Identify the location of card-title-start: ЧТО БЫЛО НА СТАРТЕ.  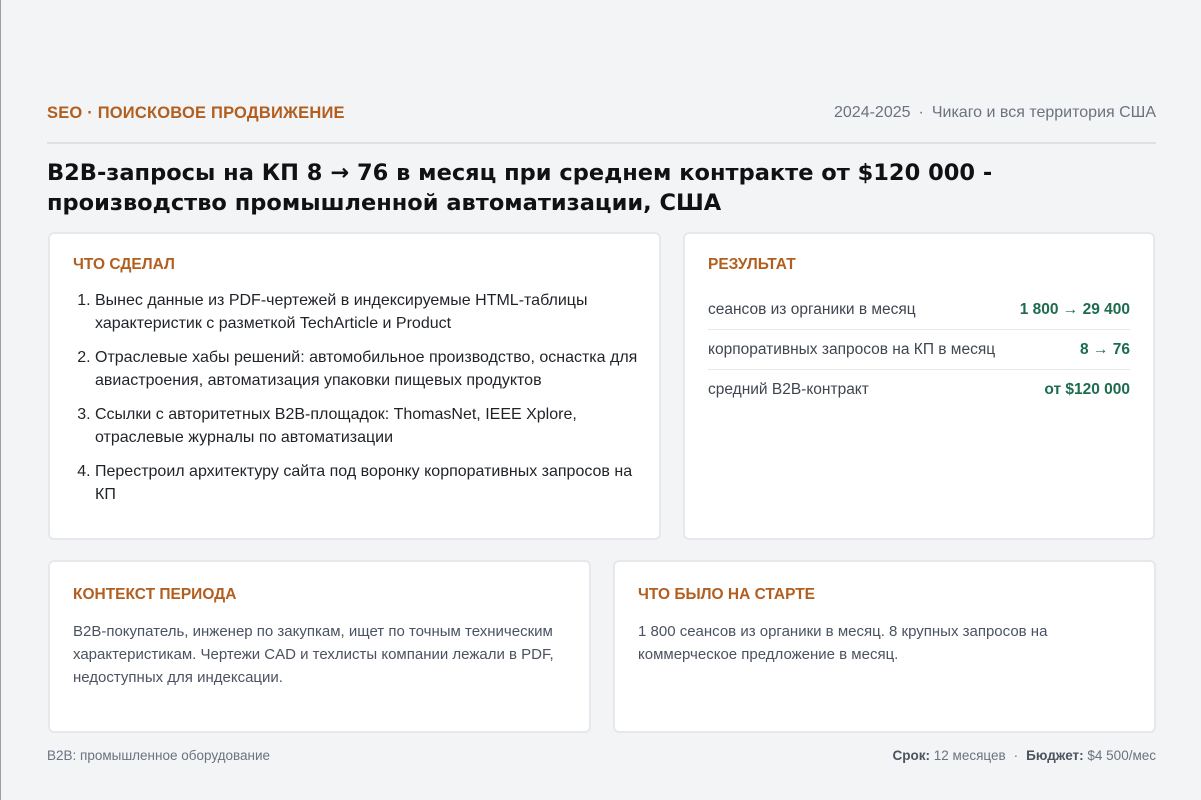
(727, 594).